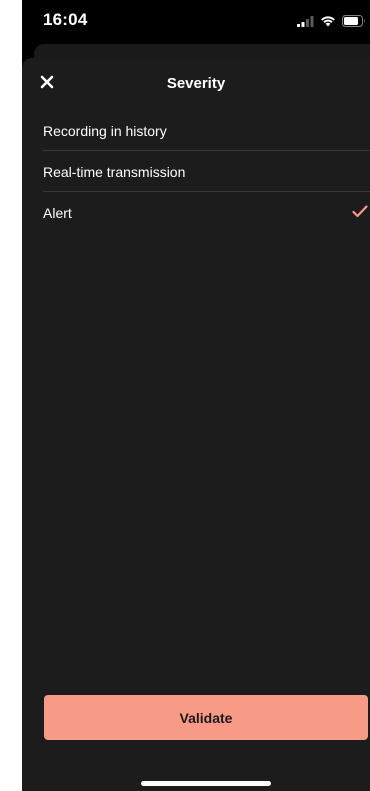 This screenshot has width=370, height=791. Describe the element at coordinates (354, 21) in the screenshot. I see `battery-icon` at that location.